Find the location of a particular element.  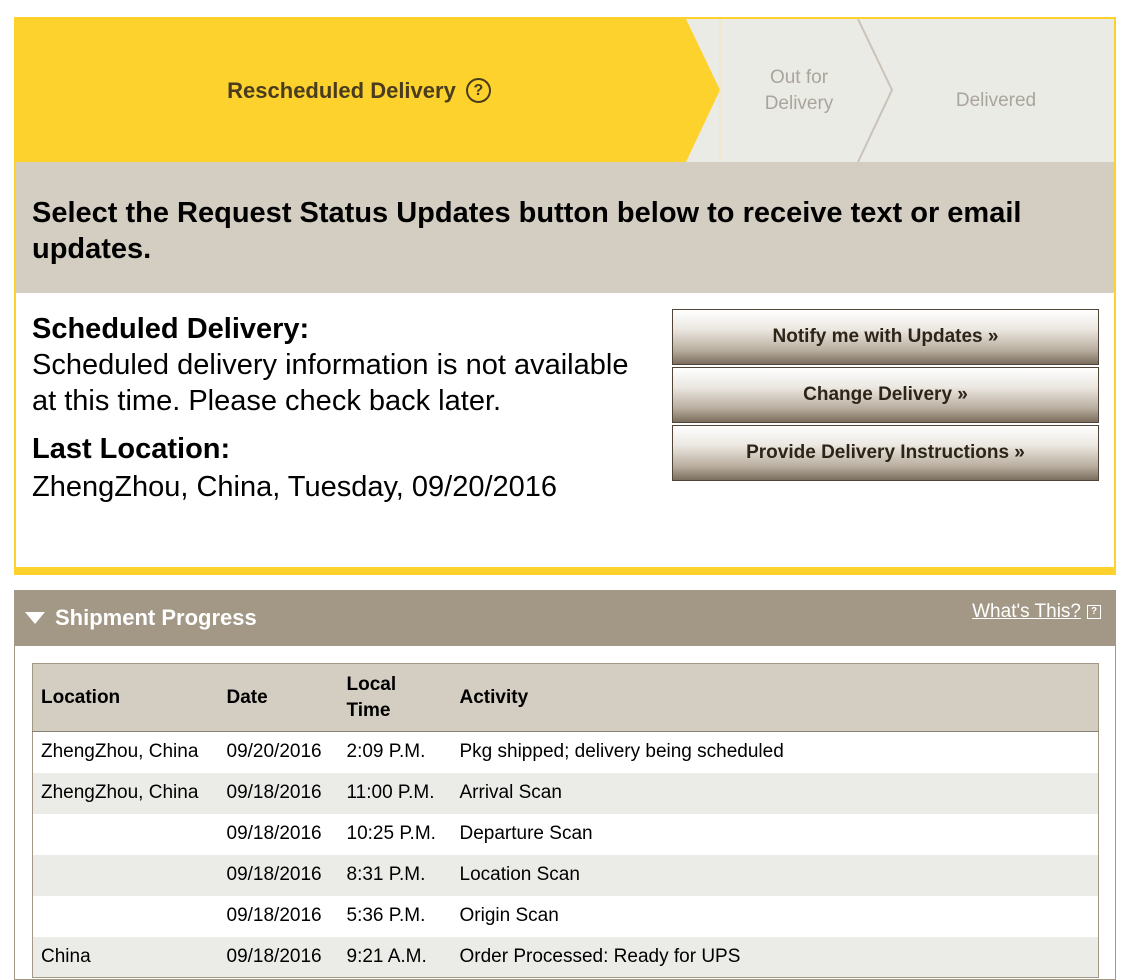

table-row: 09/18/2016 10:25 P.M. Departure Scan is located at coordinates (566, 834).